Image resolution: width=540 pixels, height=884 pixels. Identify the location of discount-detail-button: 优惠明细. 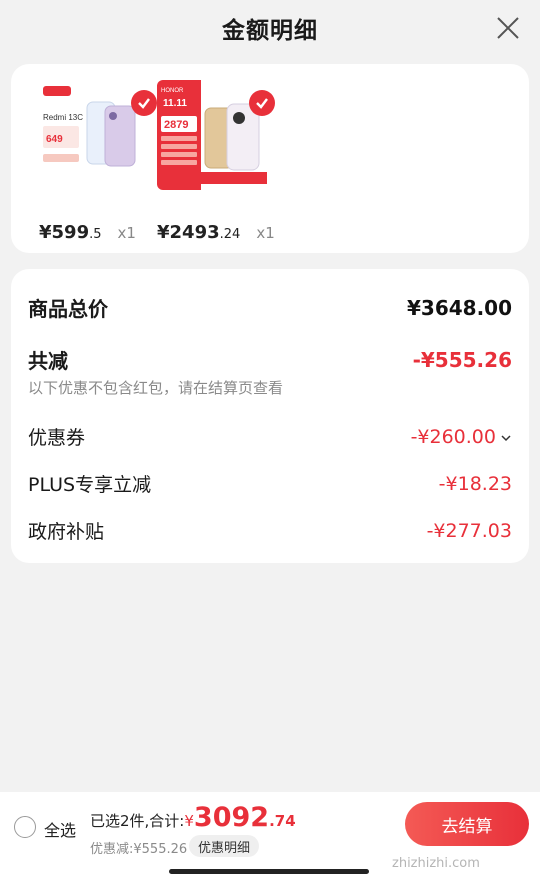
(224, 846).